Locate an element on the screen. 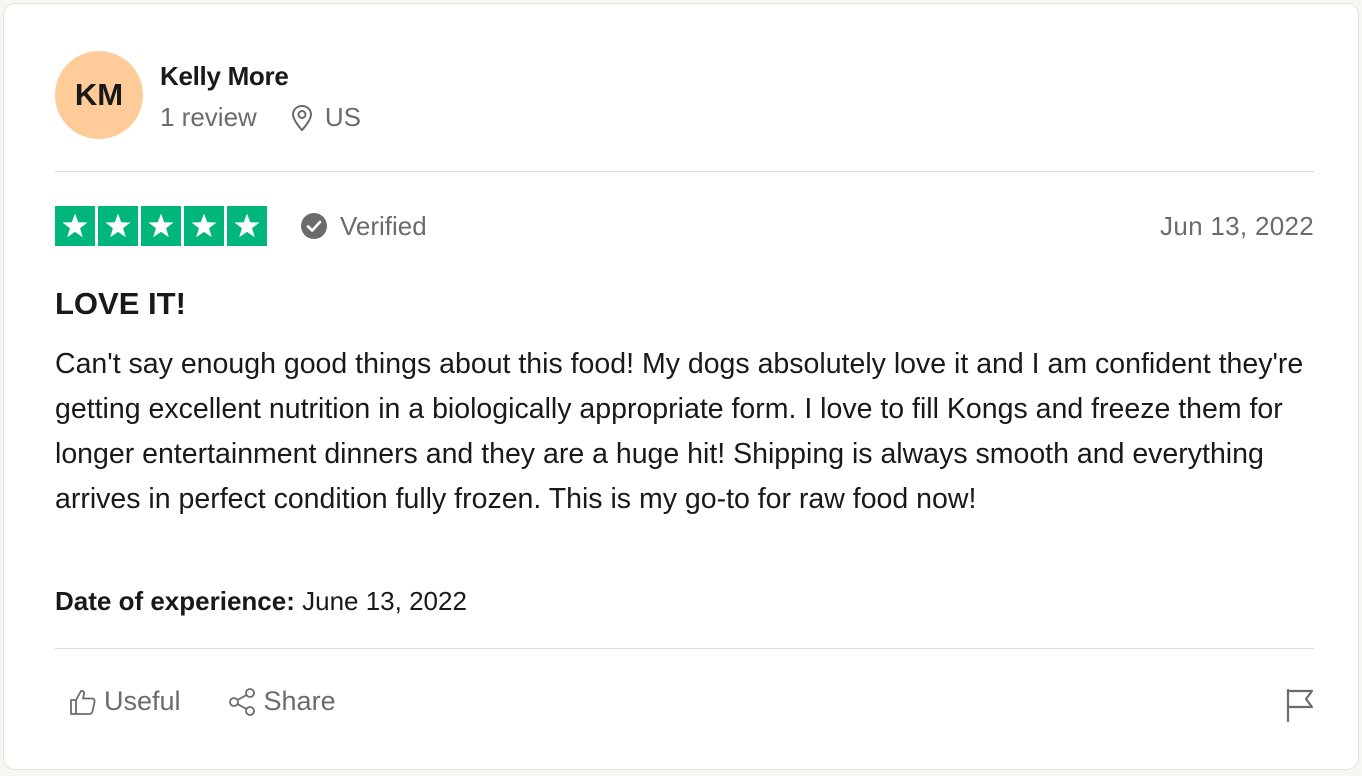  verified-label: Verified is located at coordinates (383, 225).